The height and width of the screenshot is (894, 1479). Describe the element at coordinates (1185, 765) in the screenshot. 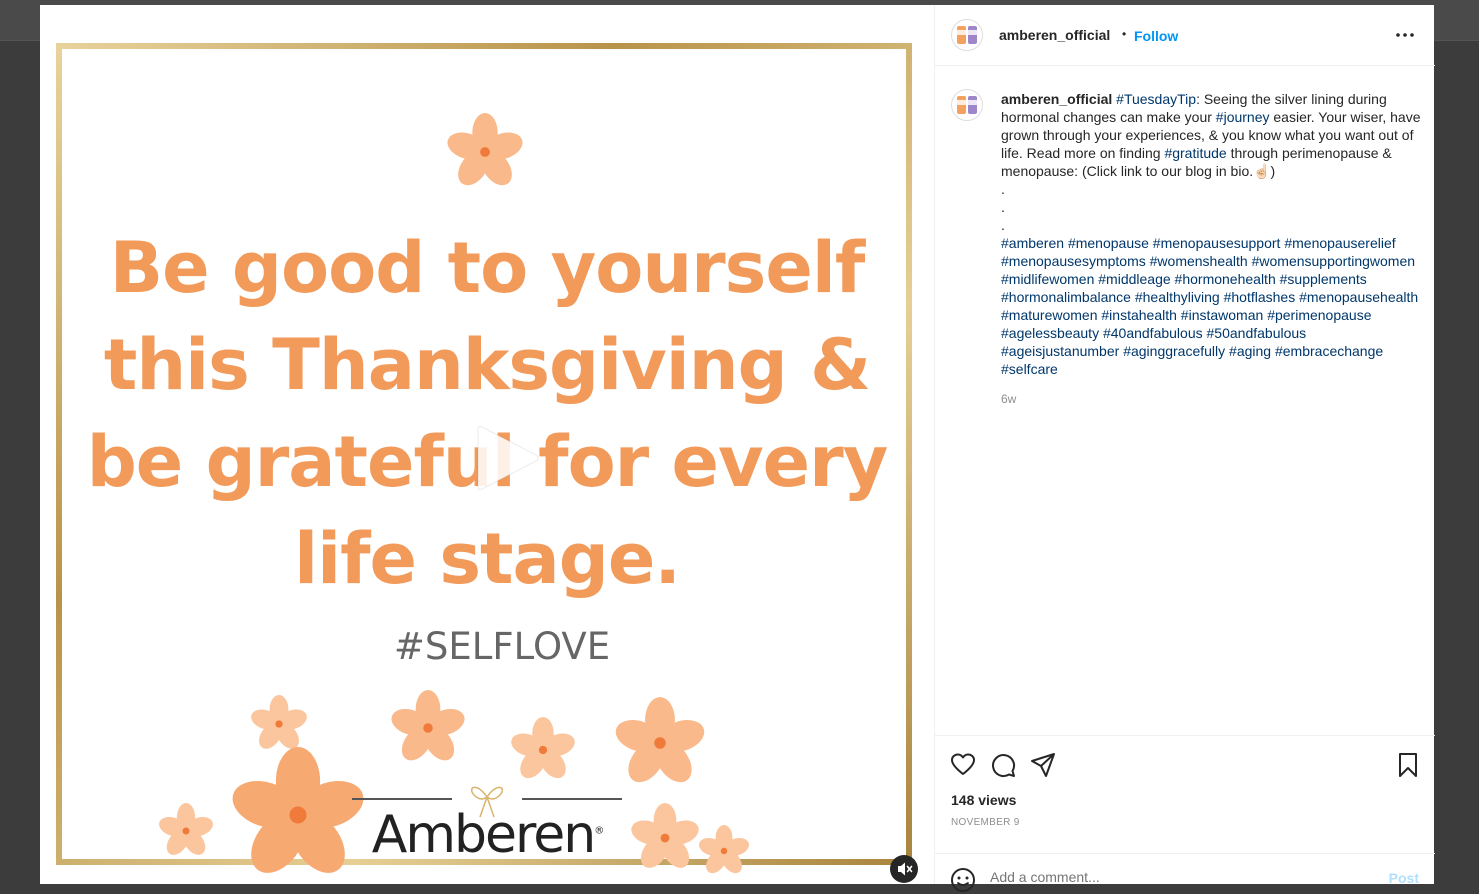

I see `action-bar` at that location.